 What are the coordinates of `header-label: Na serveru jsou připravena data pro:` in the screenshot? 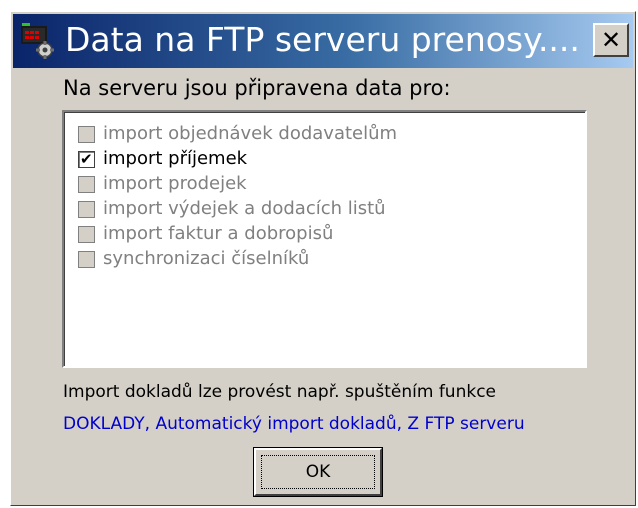 It's located at (257, 88).